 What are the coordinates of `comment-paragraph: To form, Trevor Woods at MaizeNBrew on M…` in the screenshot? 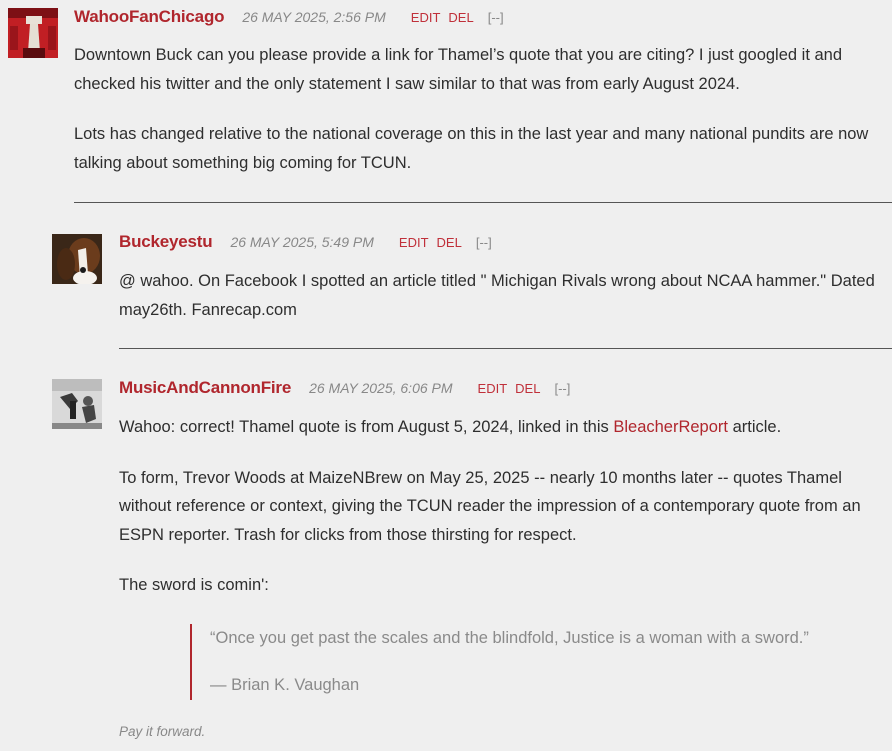 It's located at (490, 506).